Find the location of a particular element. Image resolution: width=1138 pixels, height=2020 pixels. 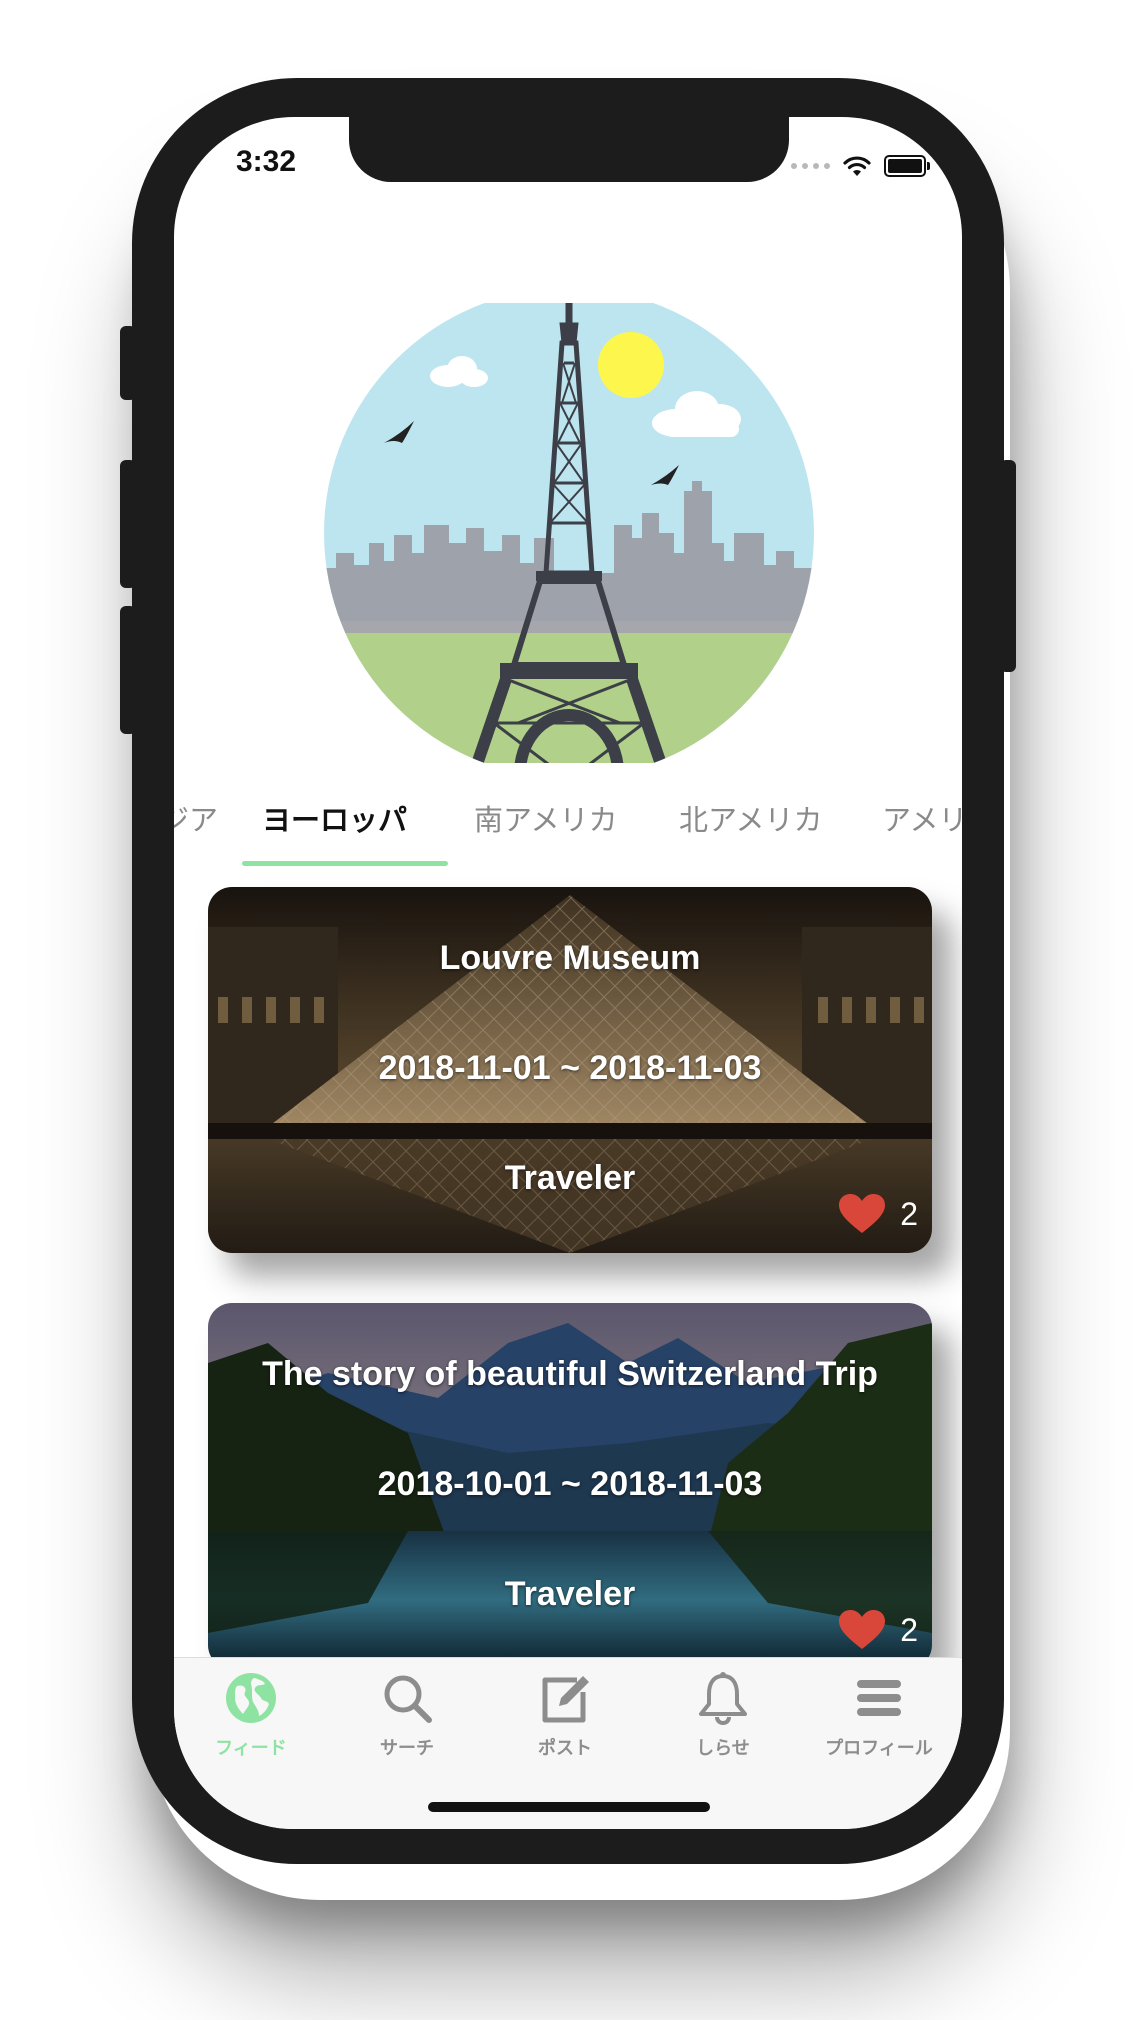

search-icon is located at coordinates (408, 1699).